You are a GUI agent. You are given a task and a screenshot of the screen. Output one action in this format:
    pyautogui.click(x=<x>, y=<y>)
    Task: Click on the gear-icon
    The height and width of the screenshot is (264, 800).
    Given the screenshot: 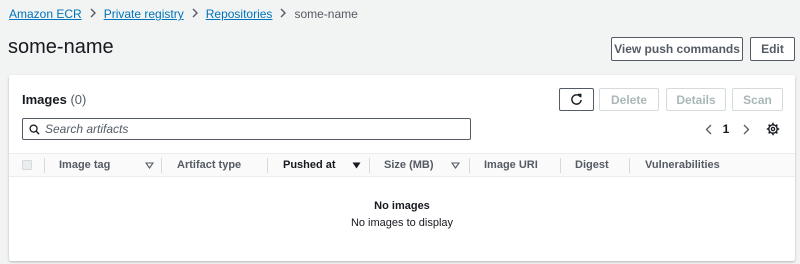 What is the action you would take?
    pyautogui.click(x=773, y=129)
    